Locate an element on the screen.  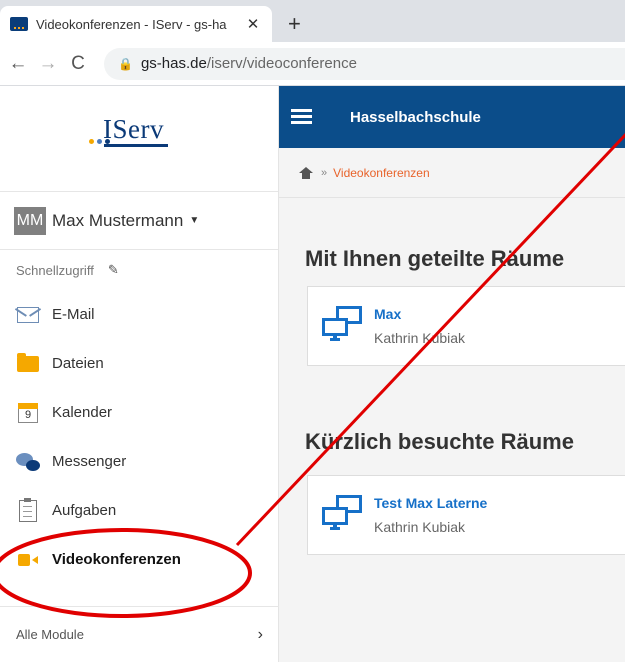
user-menu: MM Max Mustermann ▼ is located at coordinates (139, 221).